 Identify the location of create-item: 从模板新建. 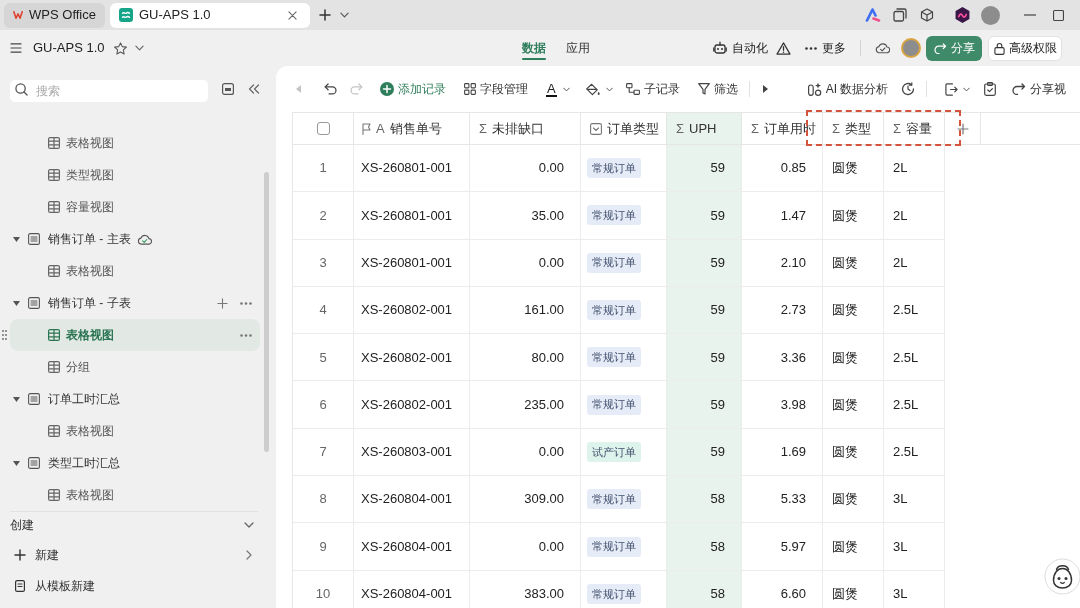
(135, 585).